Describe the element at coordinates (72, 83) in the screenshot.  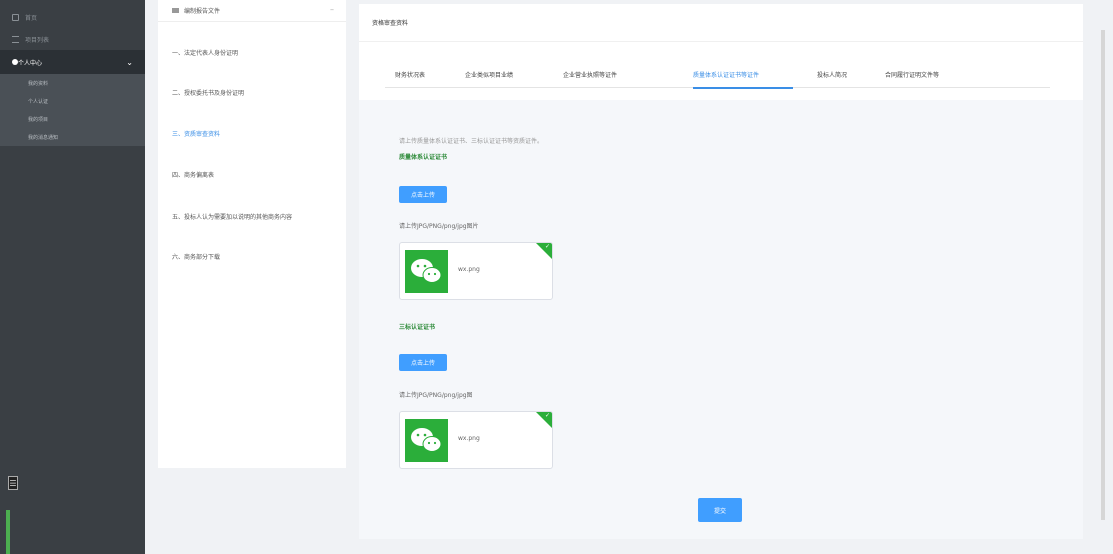
I see `sidebar-subitem-profile: 我的资料` at that location.